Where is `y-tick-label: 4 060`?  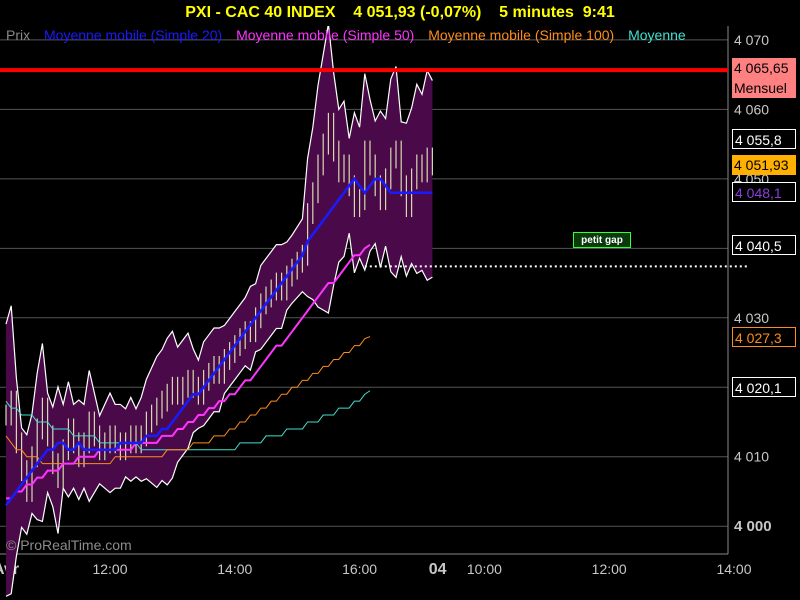 y-tick-label: 4 060 is located at coordinates (751, 109).